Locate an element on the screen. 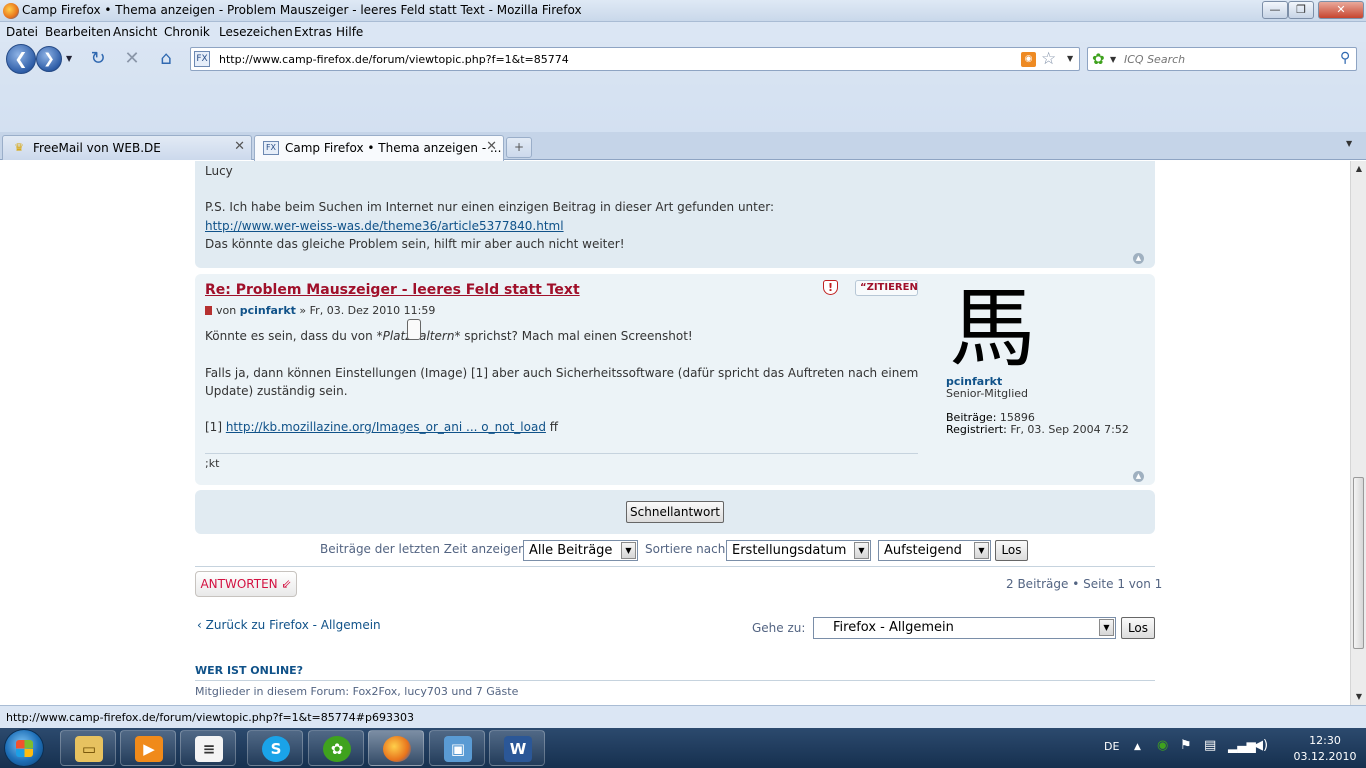  menu-lesezeichen: Lesezeichen is located at coordinates (256, 32).